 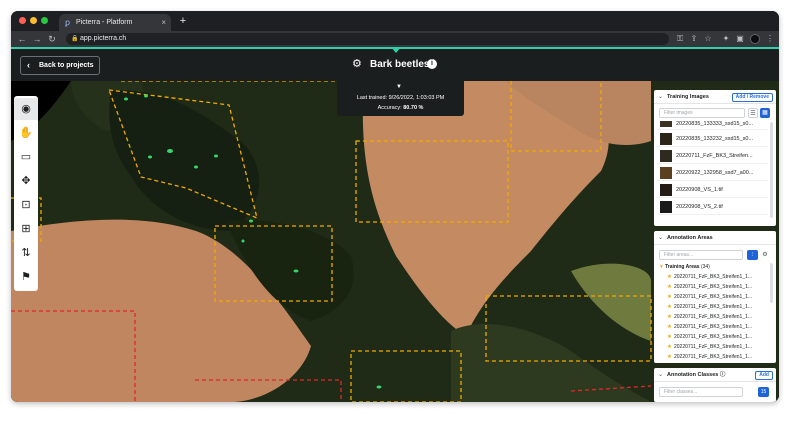 I want to click on move-arrows-icon: ✥, so click(x=26, y=181).